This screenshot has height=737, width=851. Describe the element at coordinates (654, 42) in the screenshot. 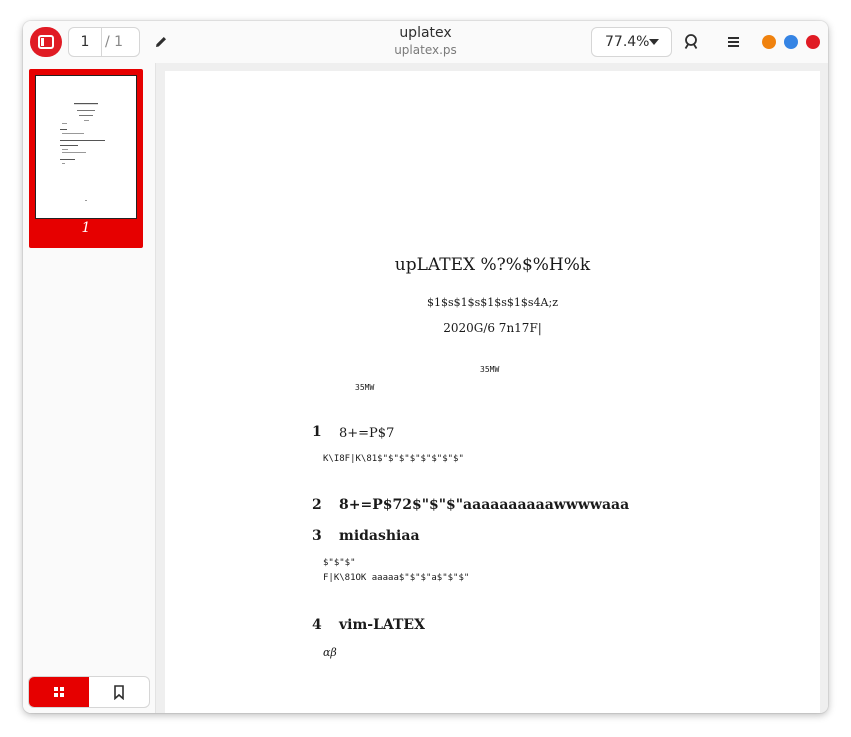

I see `chevron-down-icon` at that location.